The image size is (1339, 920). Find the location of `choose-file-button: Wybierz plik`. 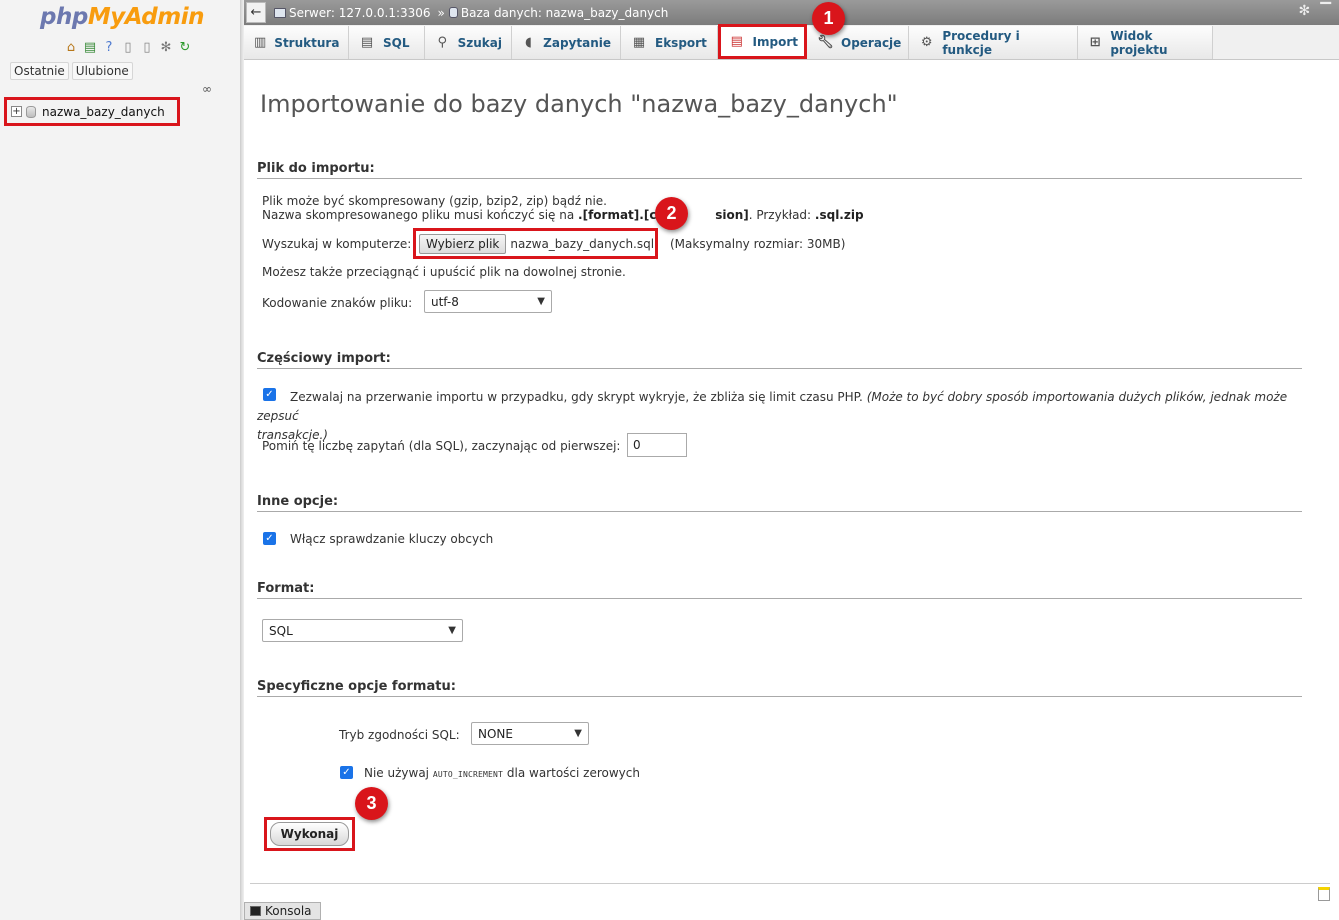

choose-file-button: Wybierz plik is located at coordinates (463, 243).